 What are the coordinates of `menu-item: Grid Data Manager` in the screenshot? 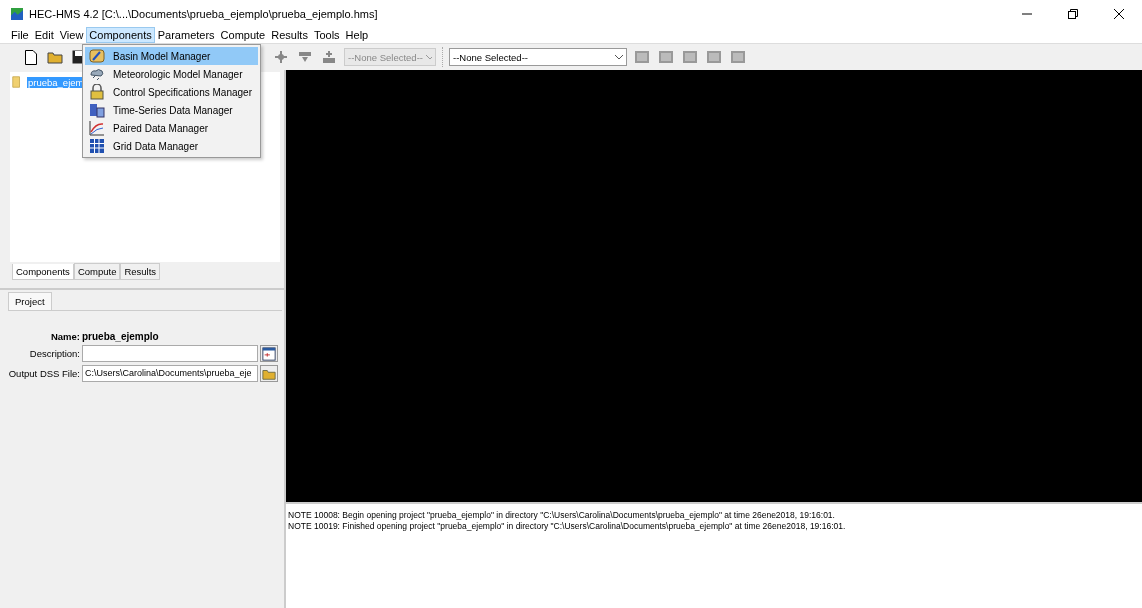 It's located at (171, 146).